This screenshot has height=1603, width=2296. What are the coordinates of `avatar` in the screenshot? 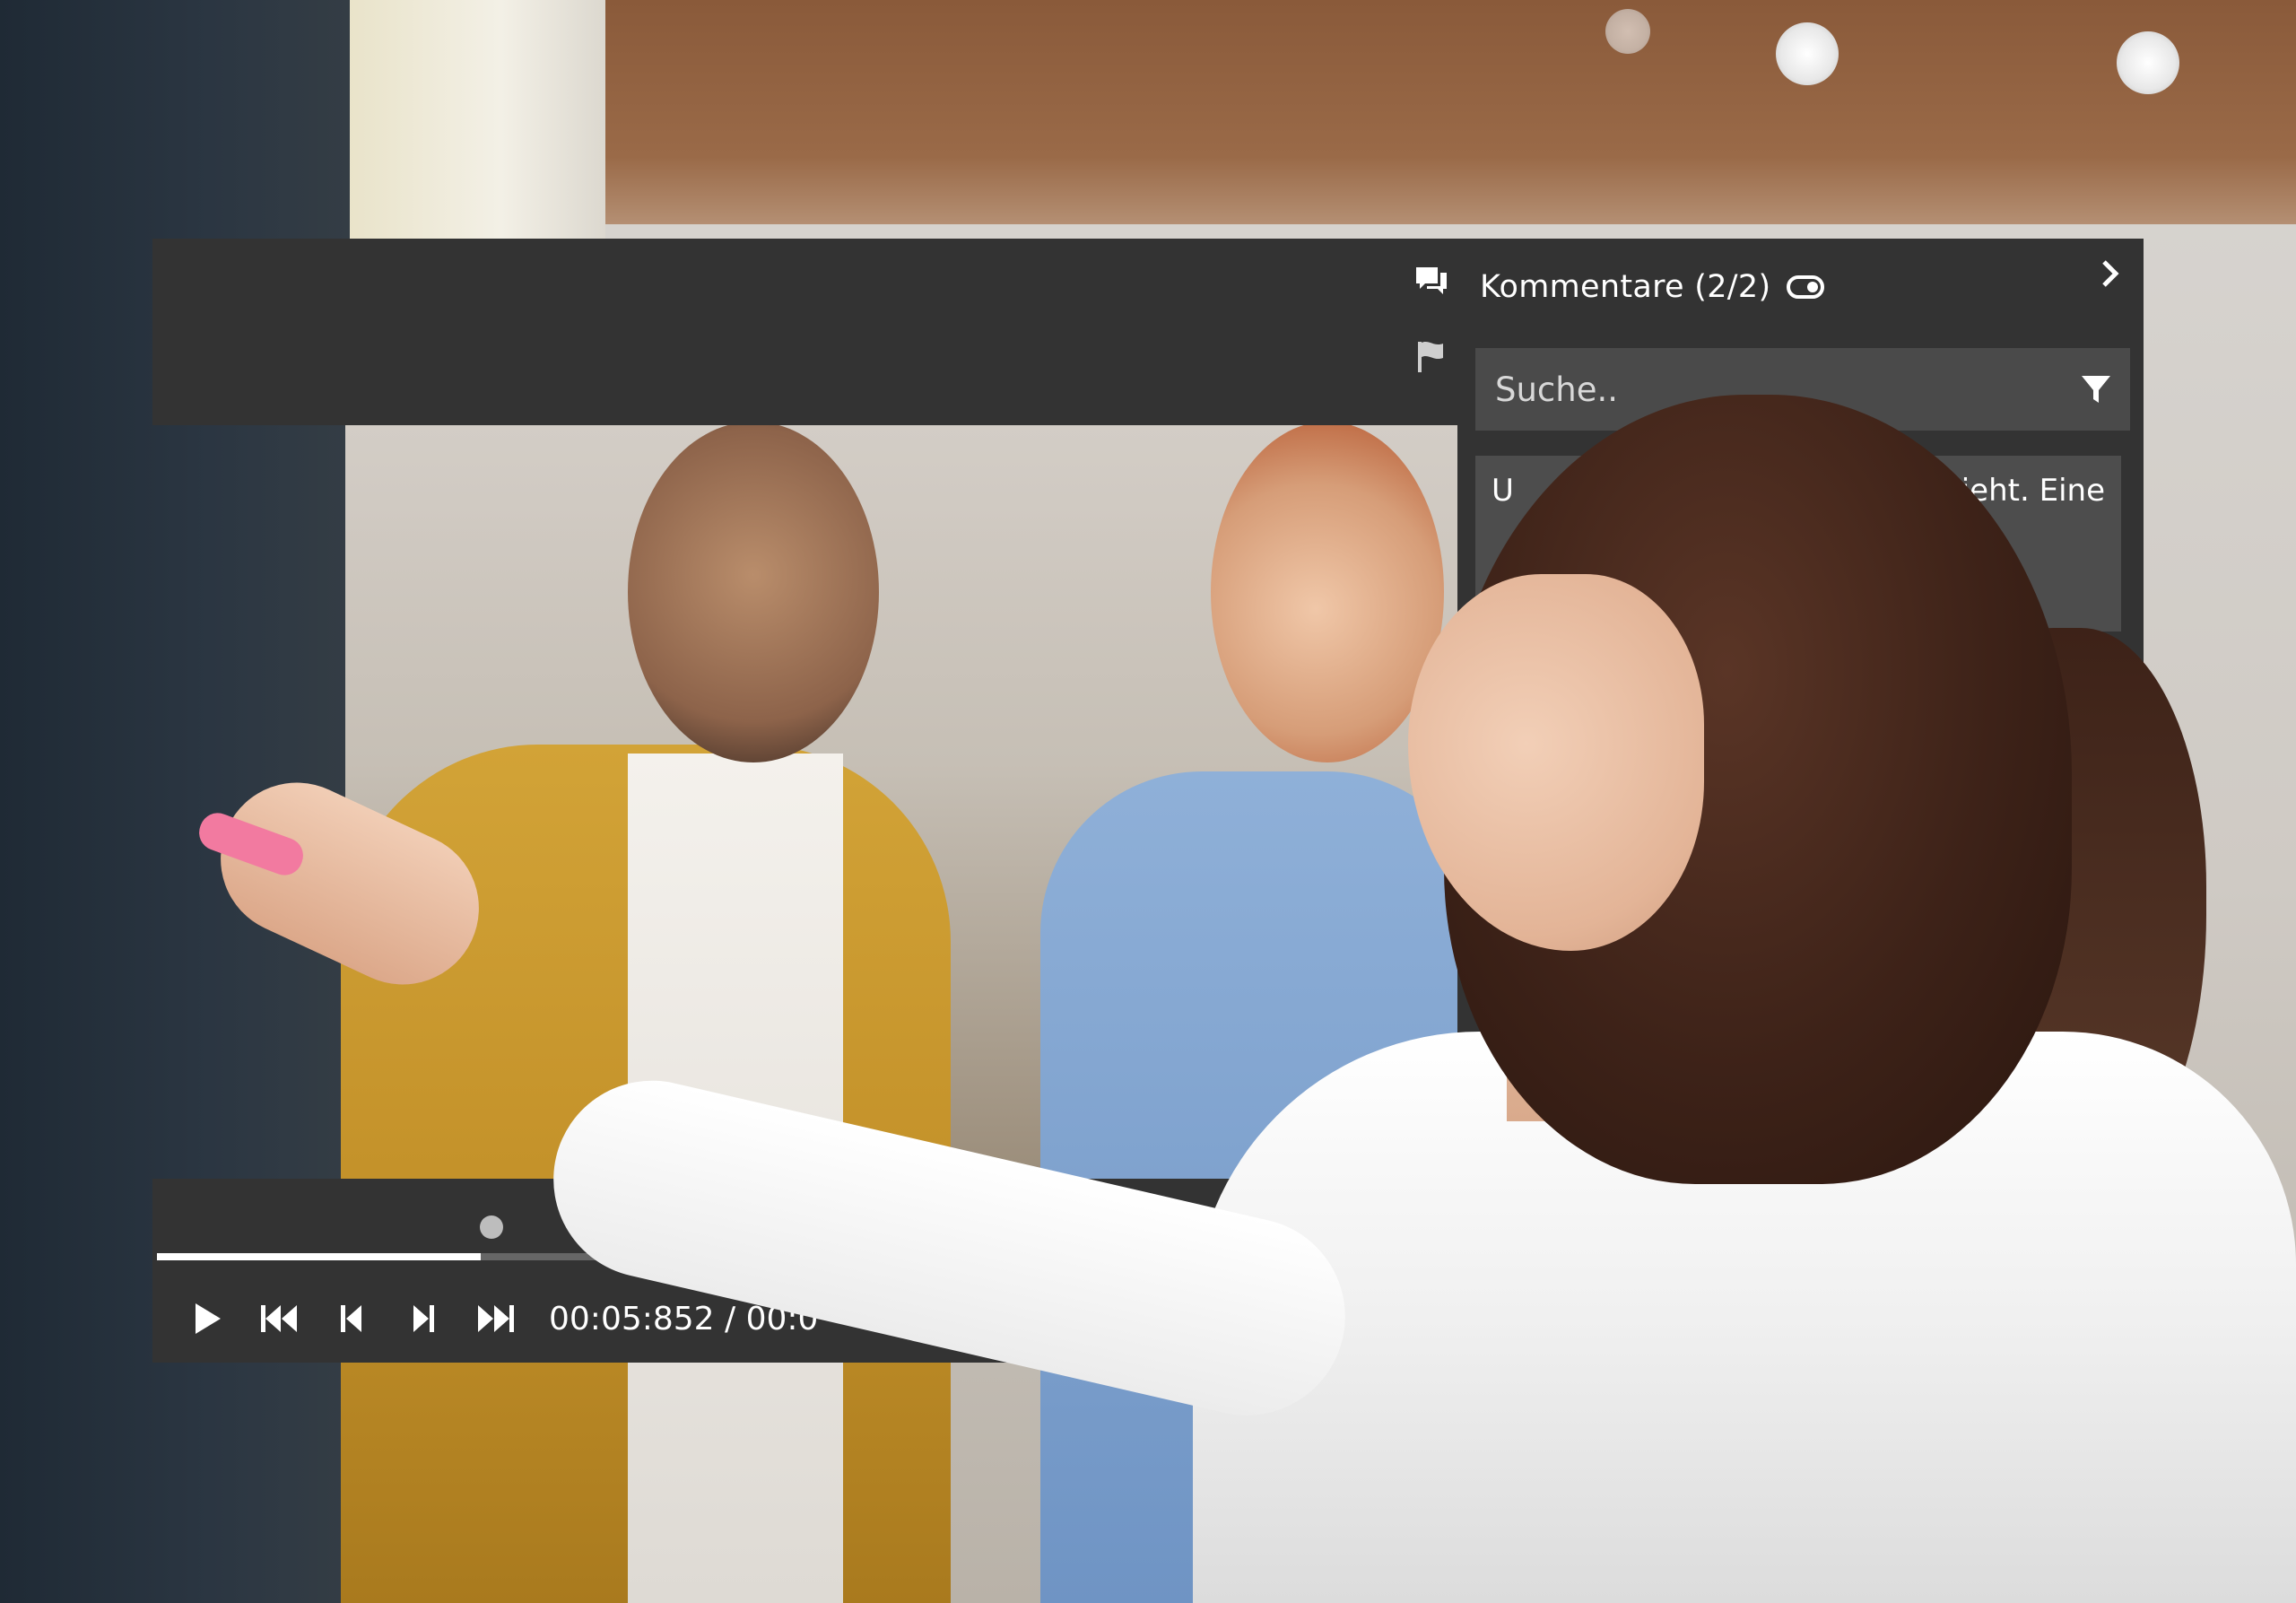 It's located at (1536, 955).